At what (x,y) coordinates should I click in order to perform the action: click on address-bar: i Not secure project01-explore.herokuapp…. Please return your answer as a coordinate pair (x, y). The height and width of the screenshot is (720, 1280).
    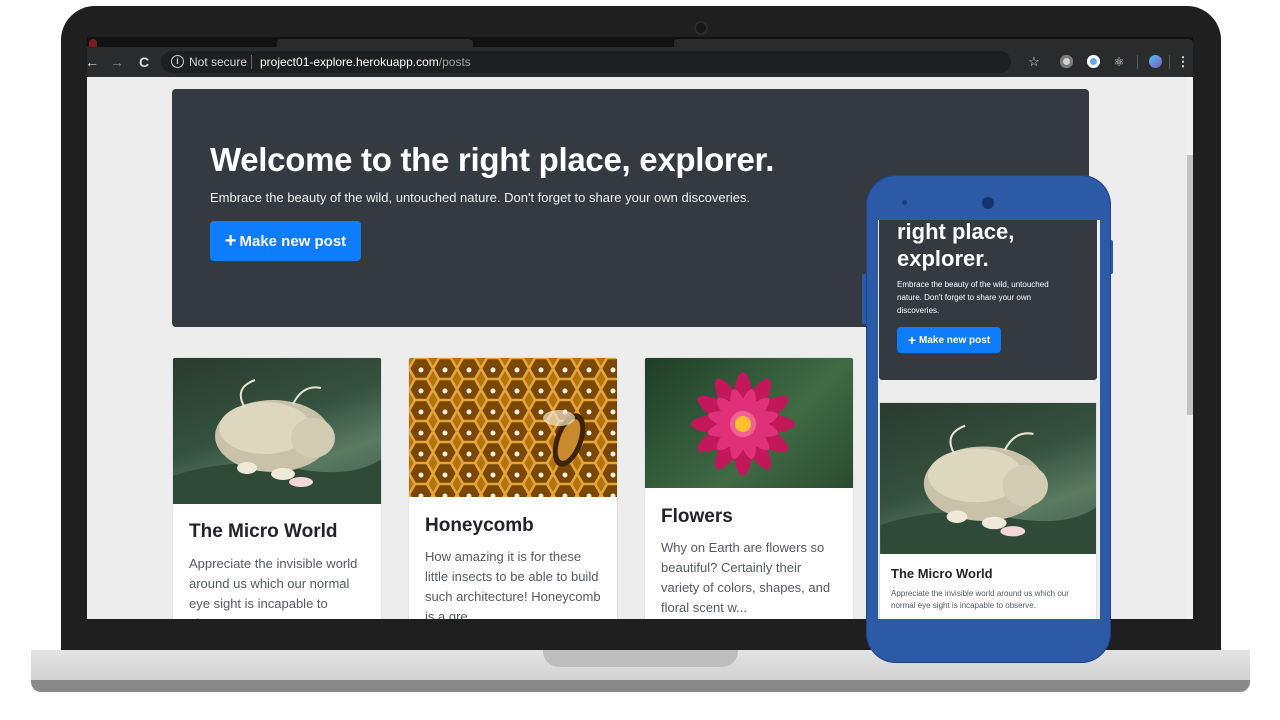
    Looking at the image, I should click on (586, 62).